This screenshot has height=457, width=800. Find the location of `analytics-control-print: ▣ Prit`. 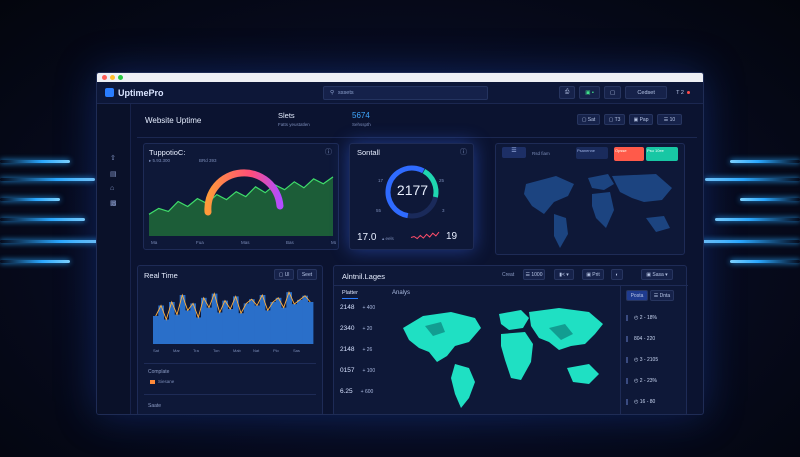

analytics-control-print: ▣ Prit is located at coordinates (593, 274).